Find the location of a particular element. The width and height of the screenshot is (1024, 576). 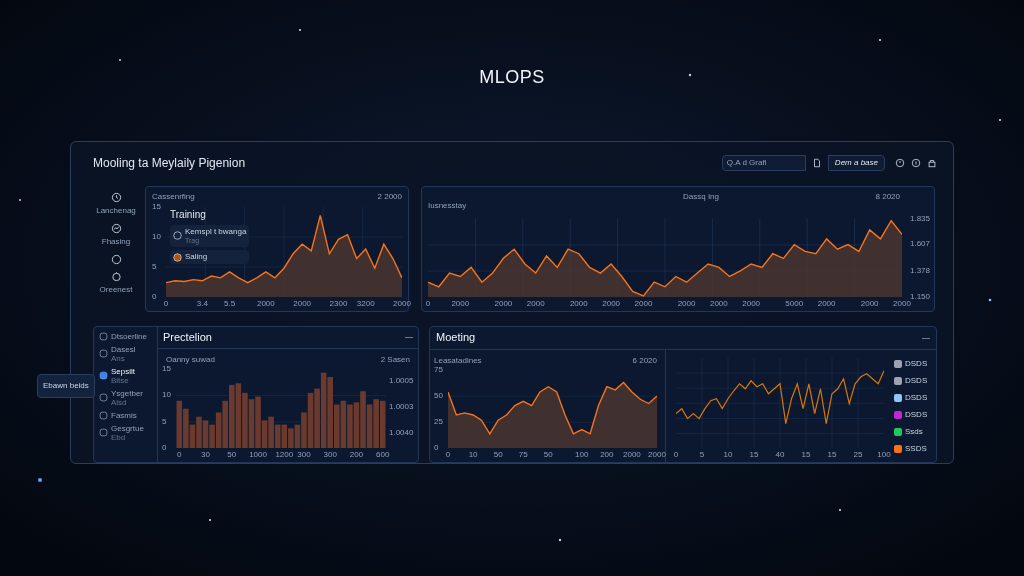

axis-label: 25 is located at coordinates (858, 455).